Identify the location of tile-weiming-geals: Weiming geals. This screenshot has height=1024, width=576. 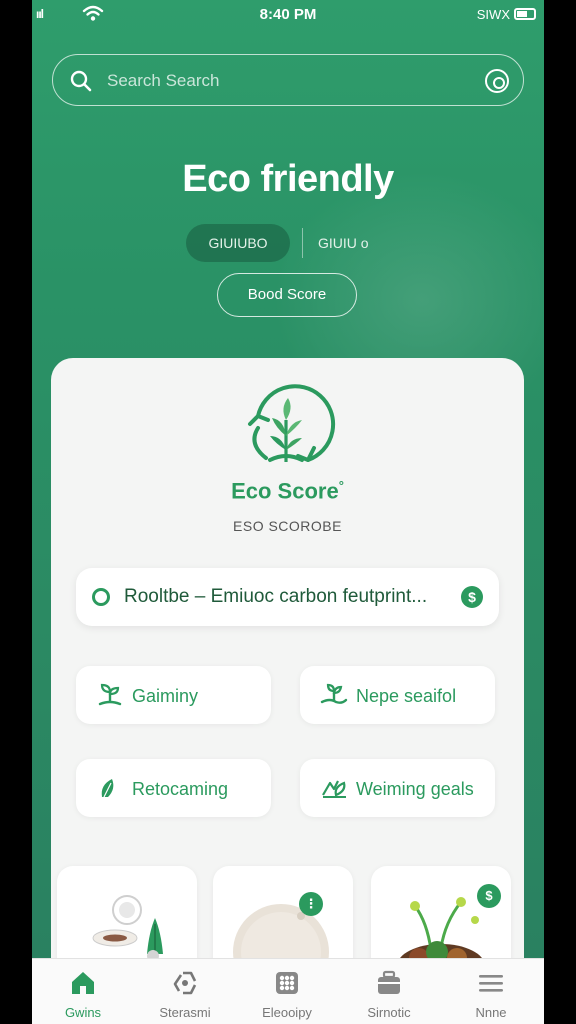
(397, 788).